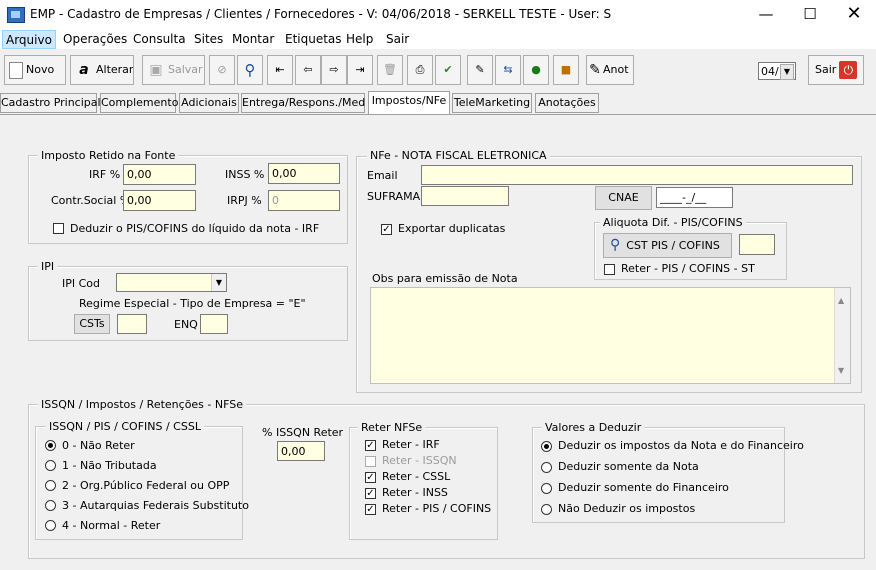 This screenshot has width=876, height=570. What do you see at coordinates (566, 70) in the screenshot?
I see `gift-button: ■` at bounding box center [566, 70].